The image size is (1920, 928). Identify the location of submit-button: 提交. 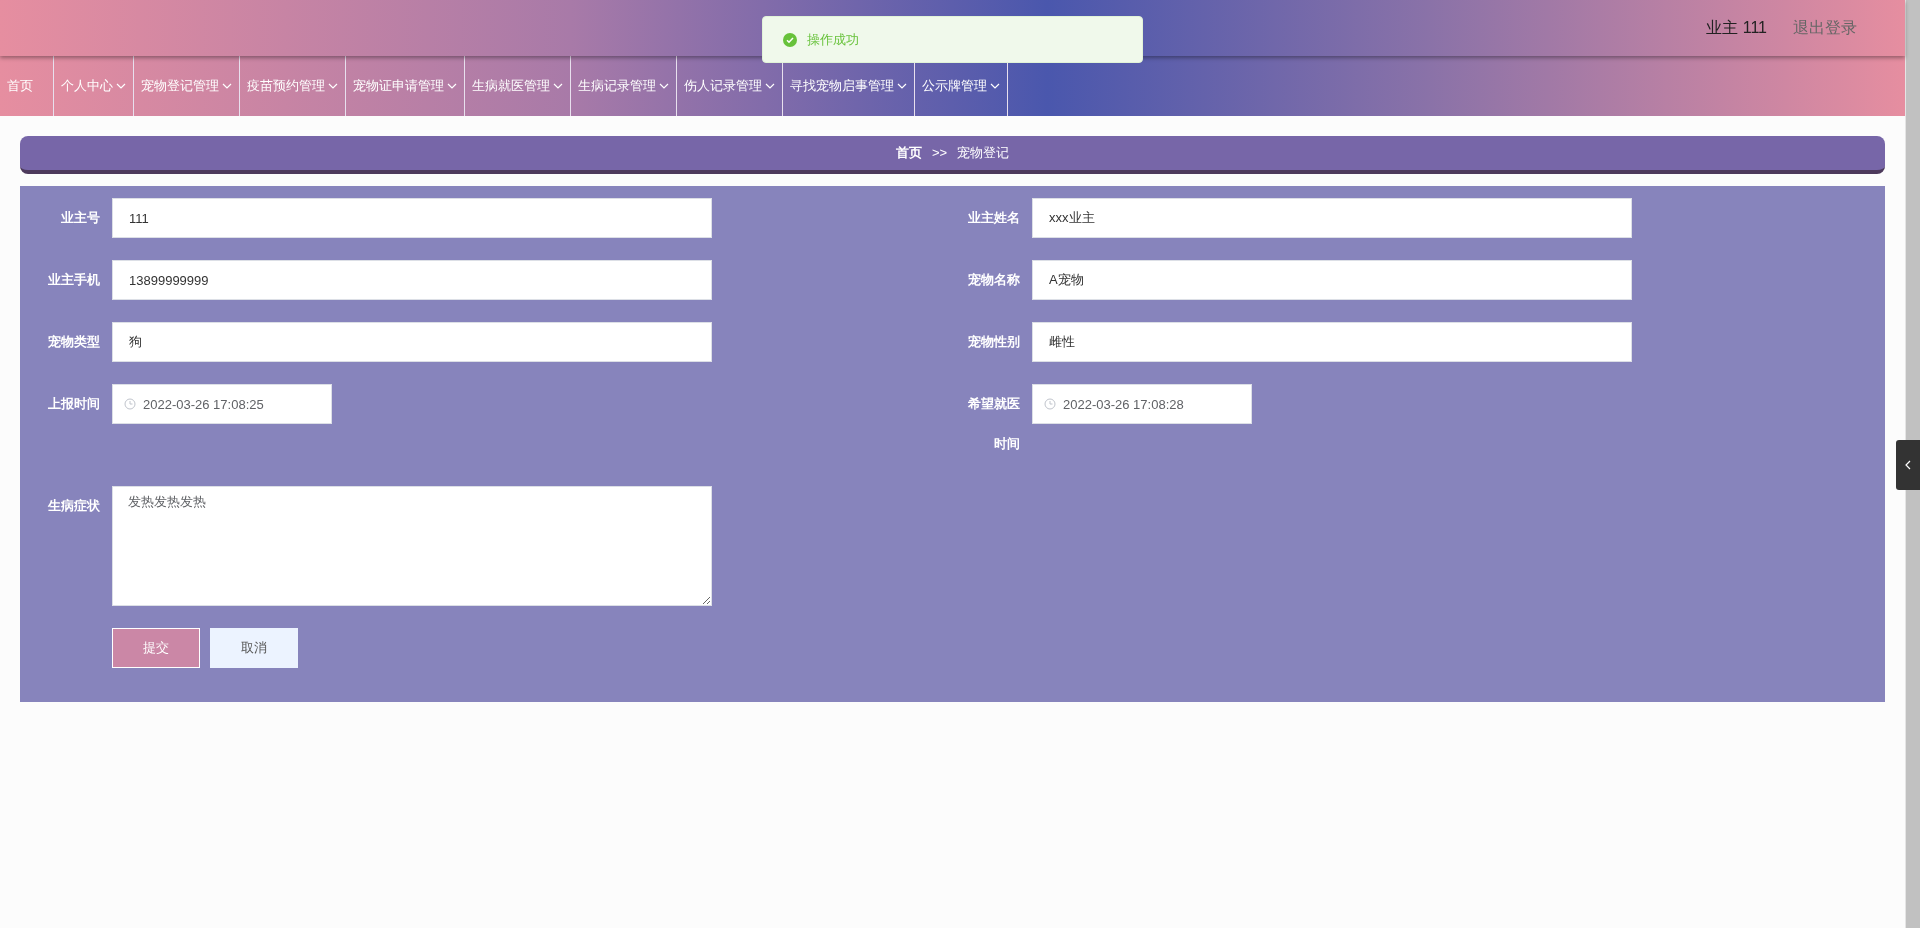
(156, 648).